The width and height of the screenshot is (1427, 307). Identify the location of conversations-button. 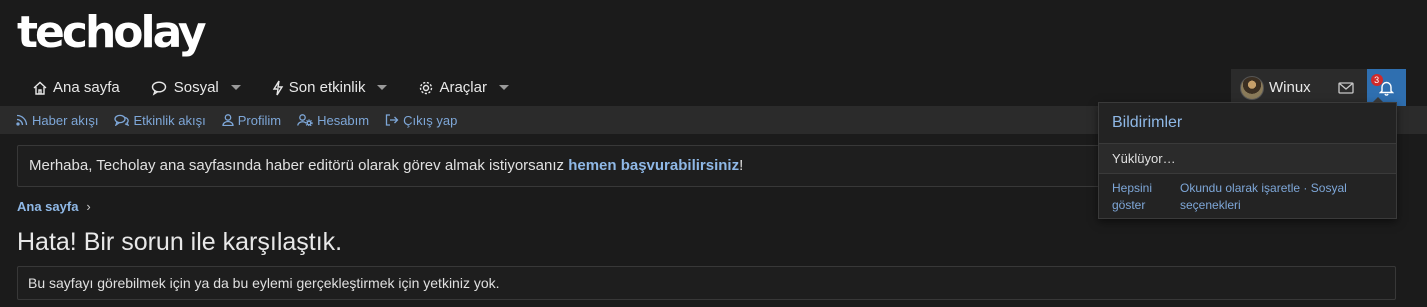
(1345, 87).